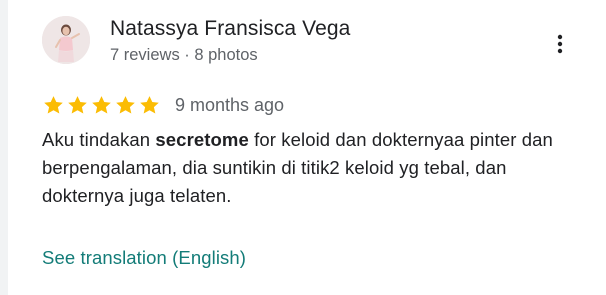  I want to click on reviewer-avatar, so click(66, 40).